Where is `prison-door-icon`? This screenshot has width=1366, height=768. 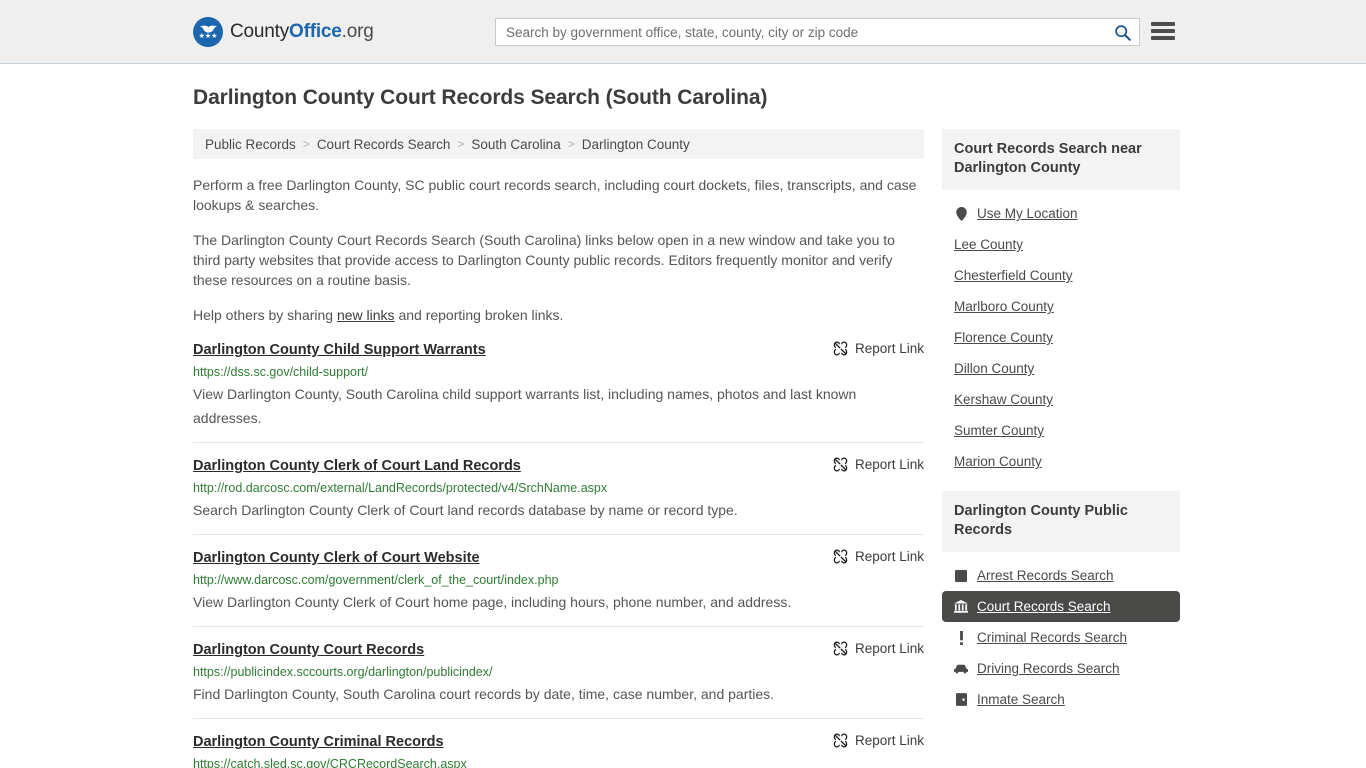 prison-door-icon is located at coordinates (961, 699).